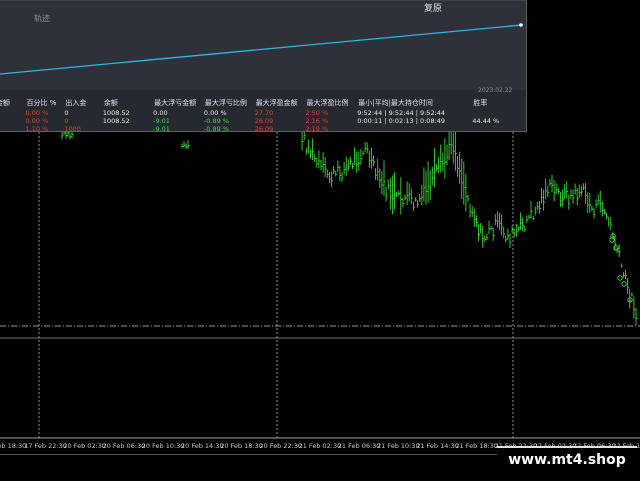  What do you see at coordinates (281, 446) in the screenshot?
I see `time-axis-label: 20 Feb 22:30` at bounding box center [281, 446].